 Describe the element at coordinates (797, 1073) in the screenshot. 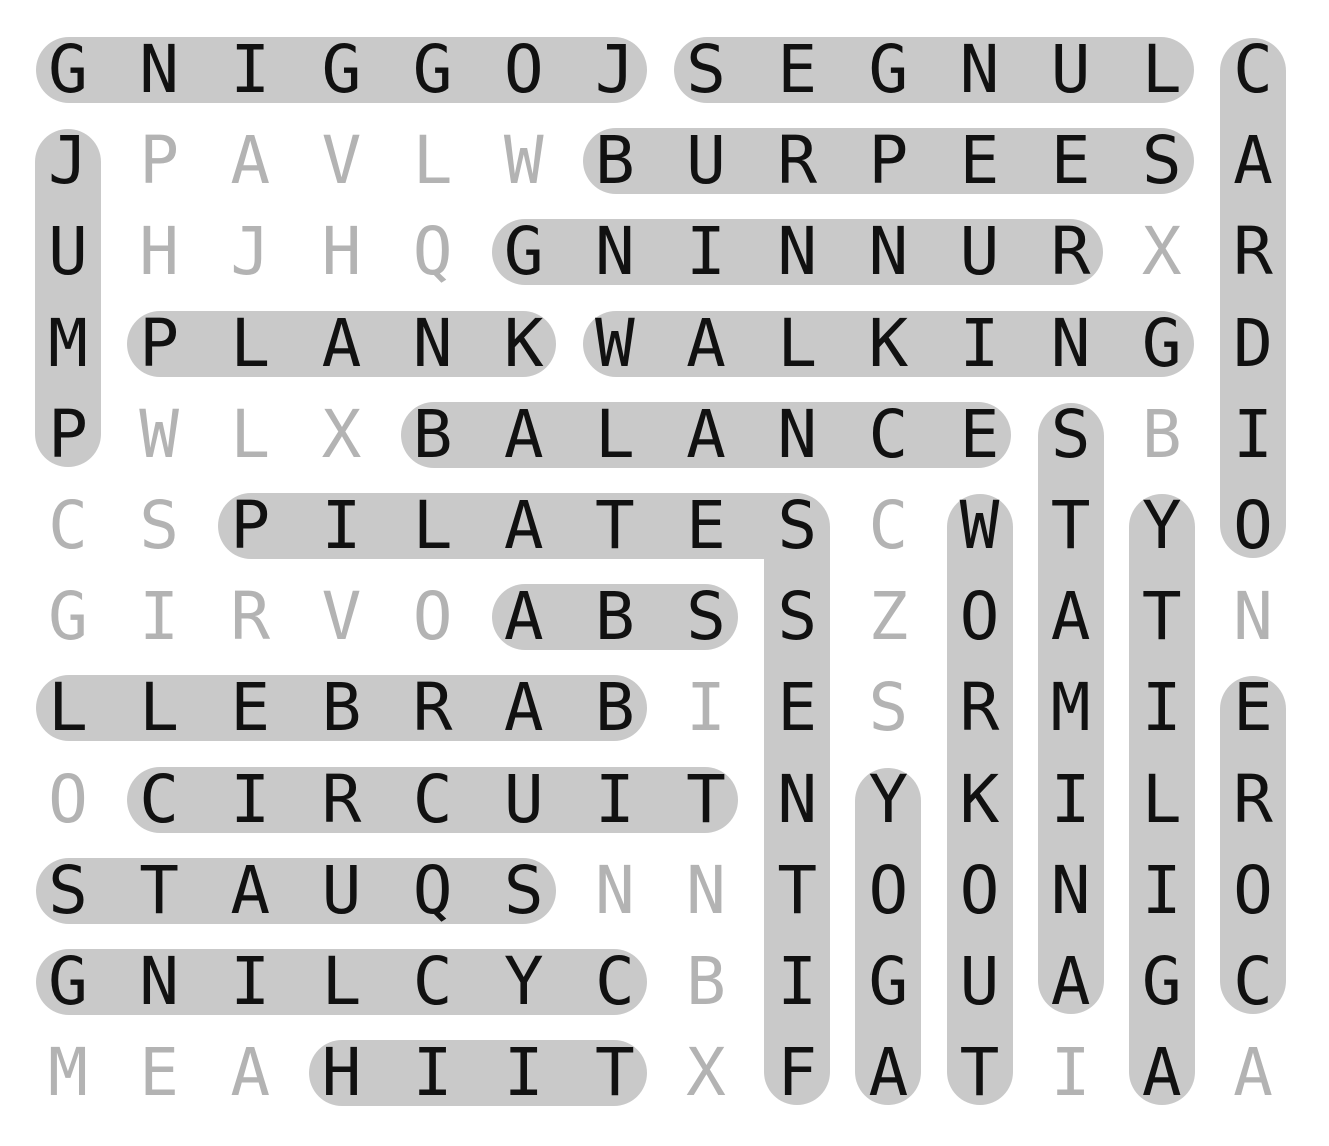

I see `grid-cell: F` at that location.